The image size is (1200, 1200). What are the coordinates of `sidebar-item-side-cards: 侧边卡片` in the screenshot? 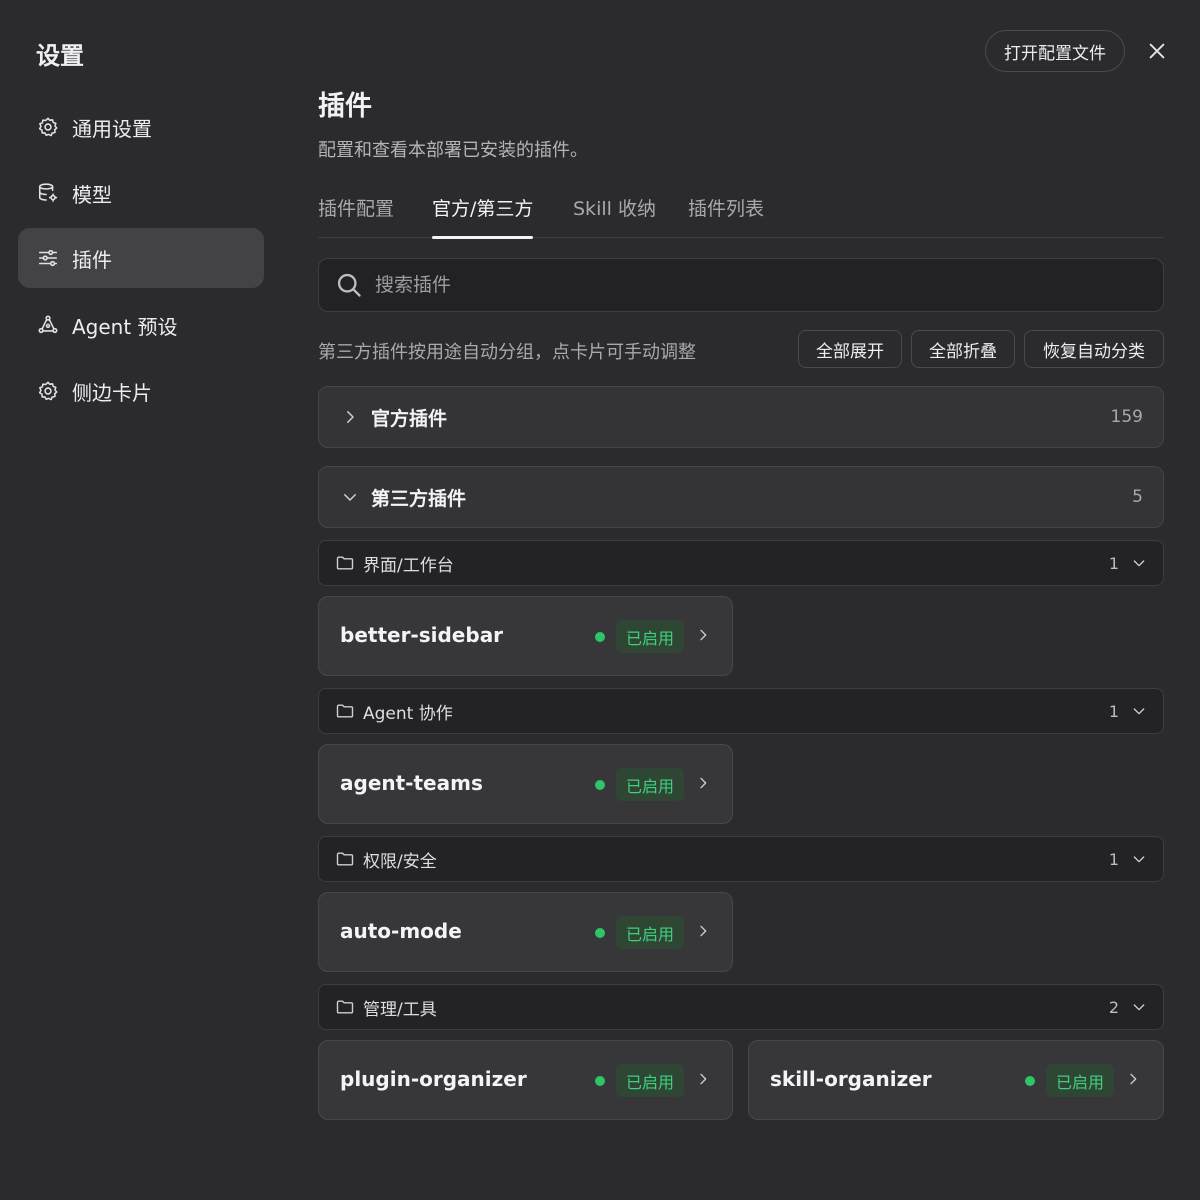 It's located at (141, 391).